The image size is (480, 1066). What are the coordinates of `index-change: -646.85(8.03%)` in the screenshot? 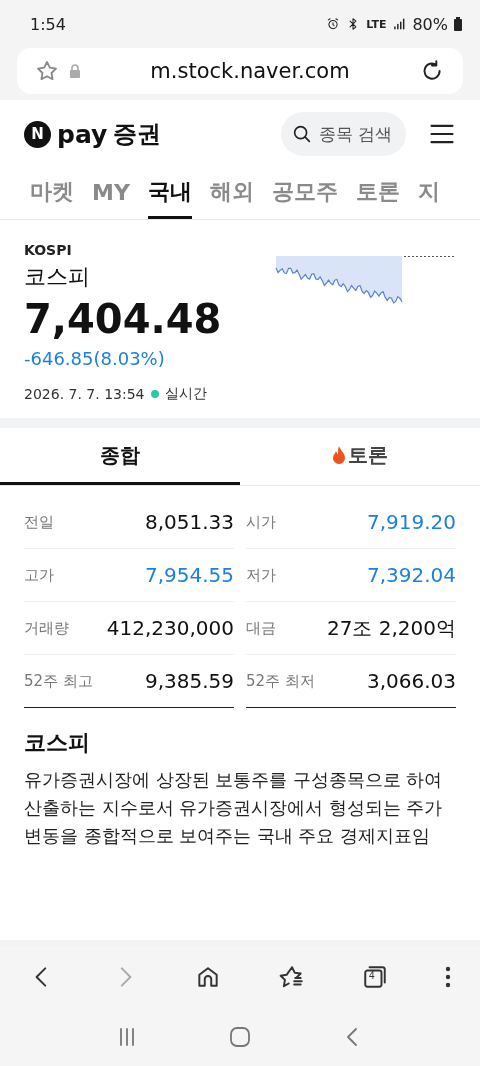 It's located at (95, 358).